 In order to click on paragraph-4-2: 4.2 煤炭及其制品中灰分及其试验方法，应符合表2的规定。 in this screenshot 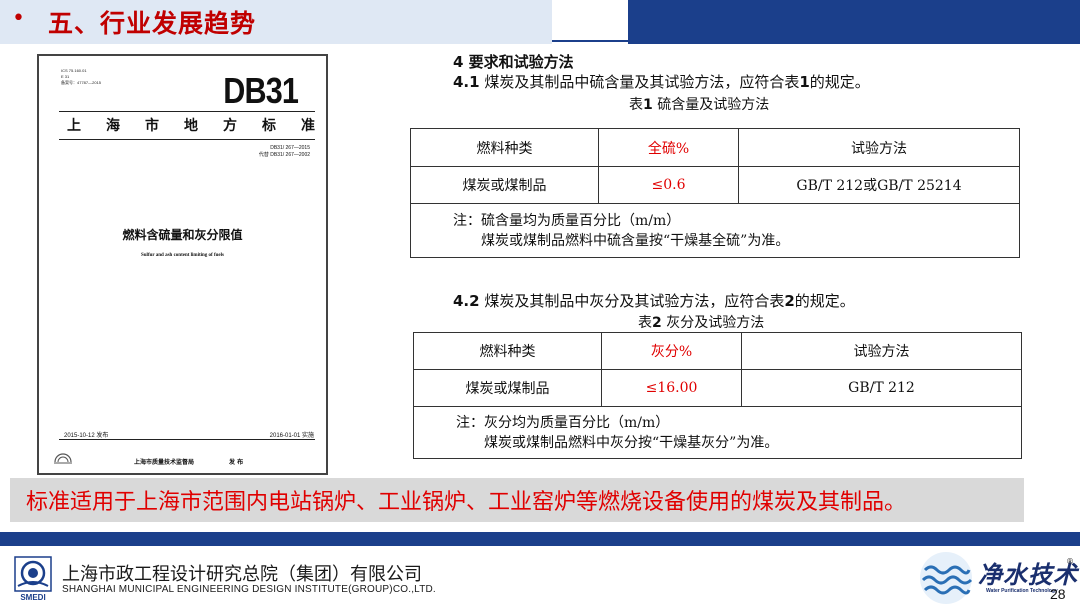, I will do `click(654, 300)`.